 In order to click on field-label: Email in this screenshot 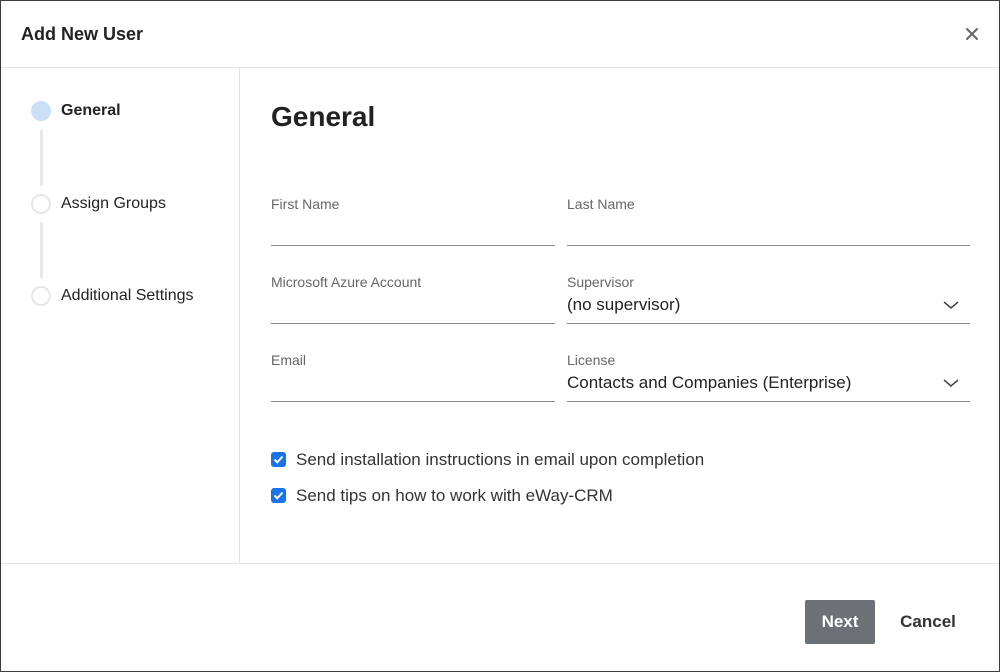, I will do `click(289, 360)`.